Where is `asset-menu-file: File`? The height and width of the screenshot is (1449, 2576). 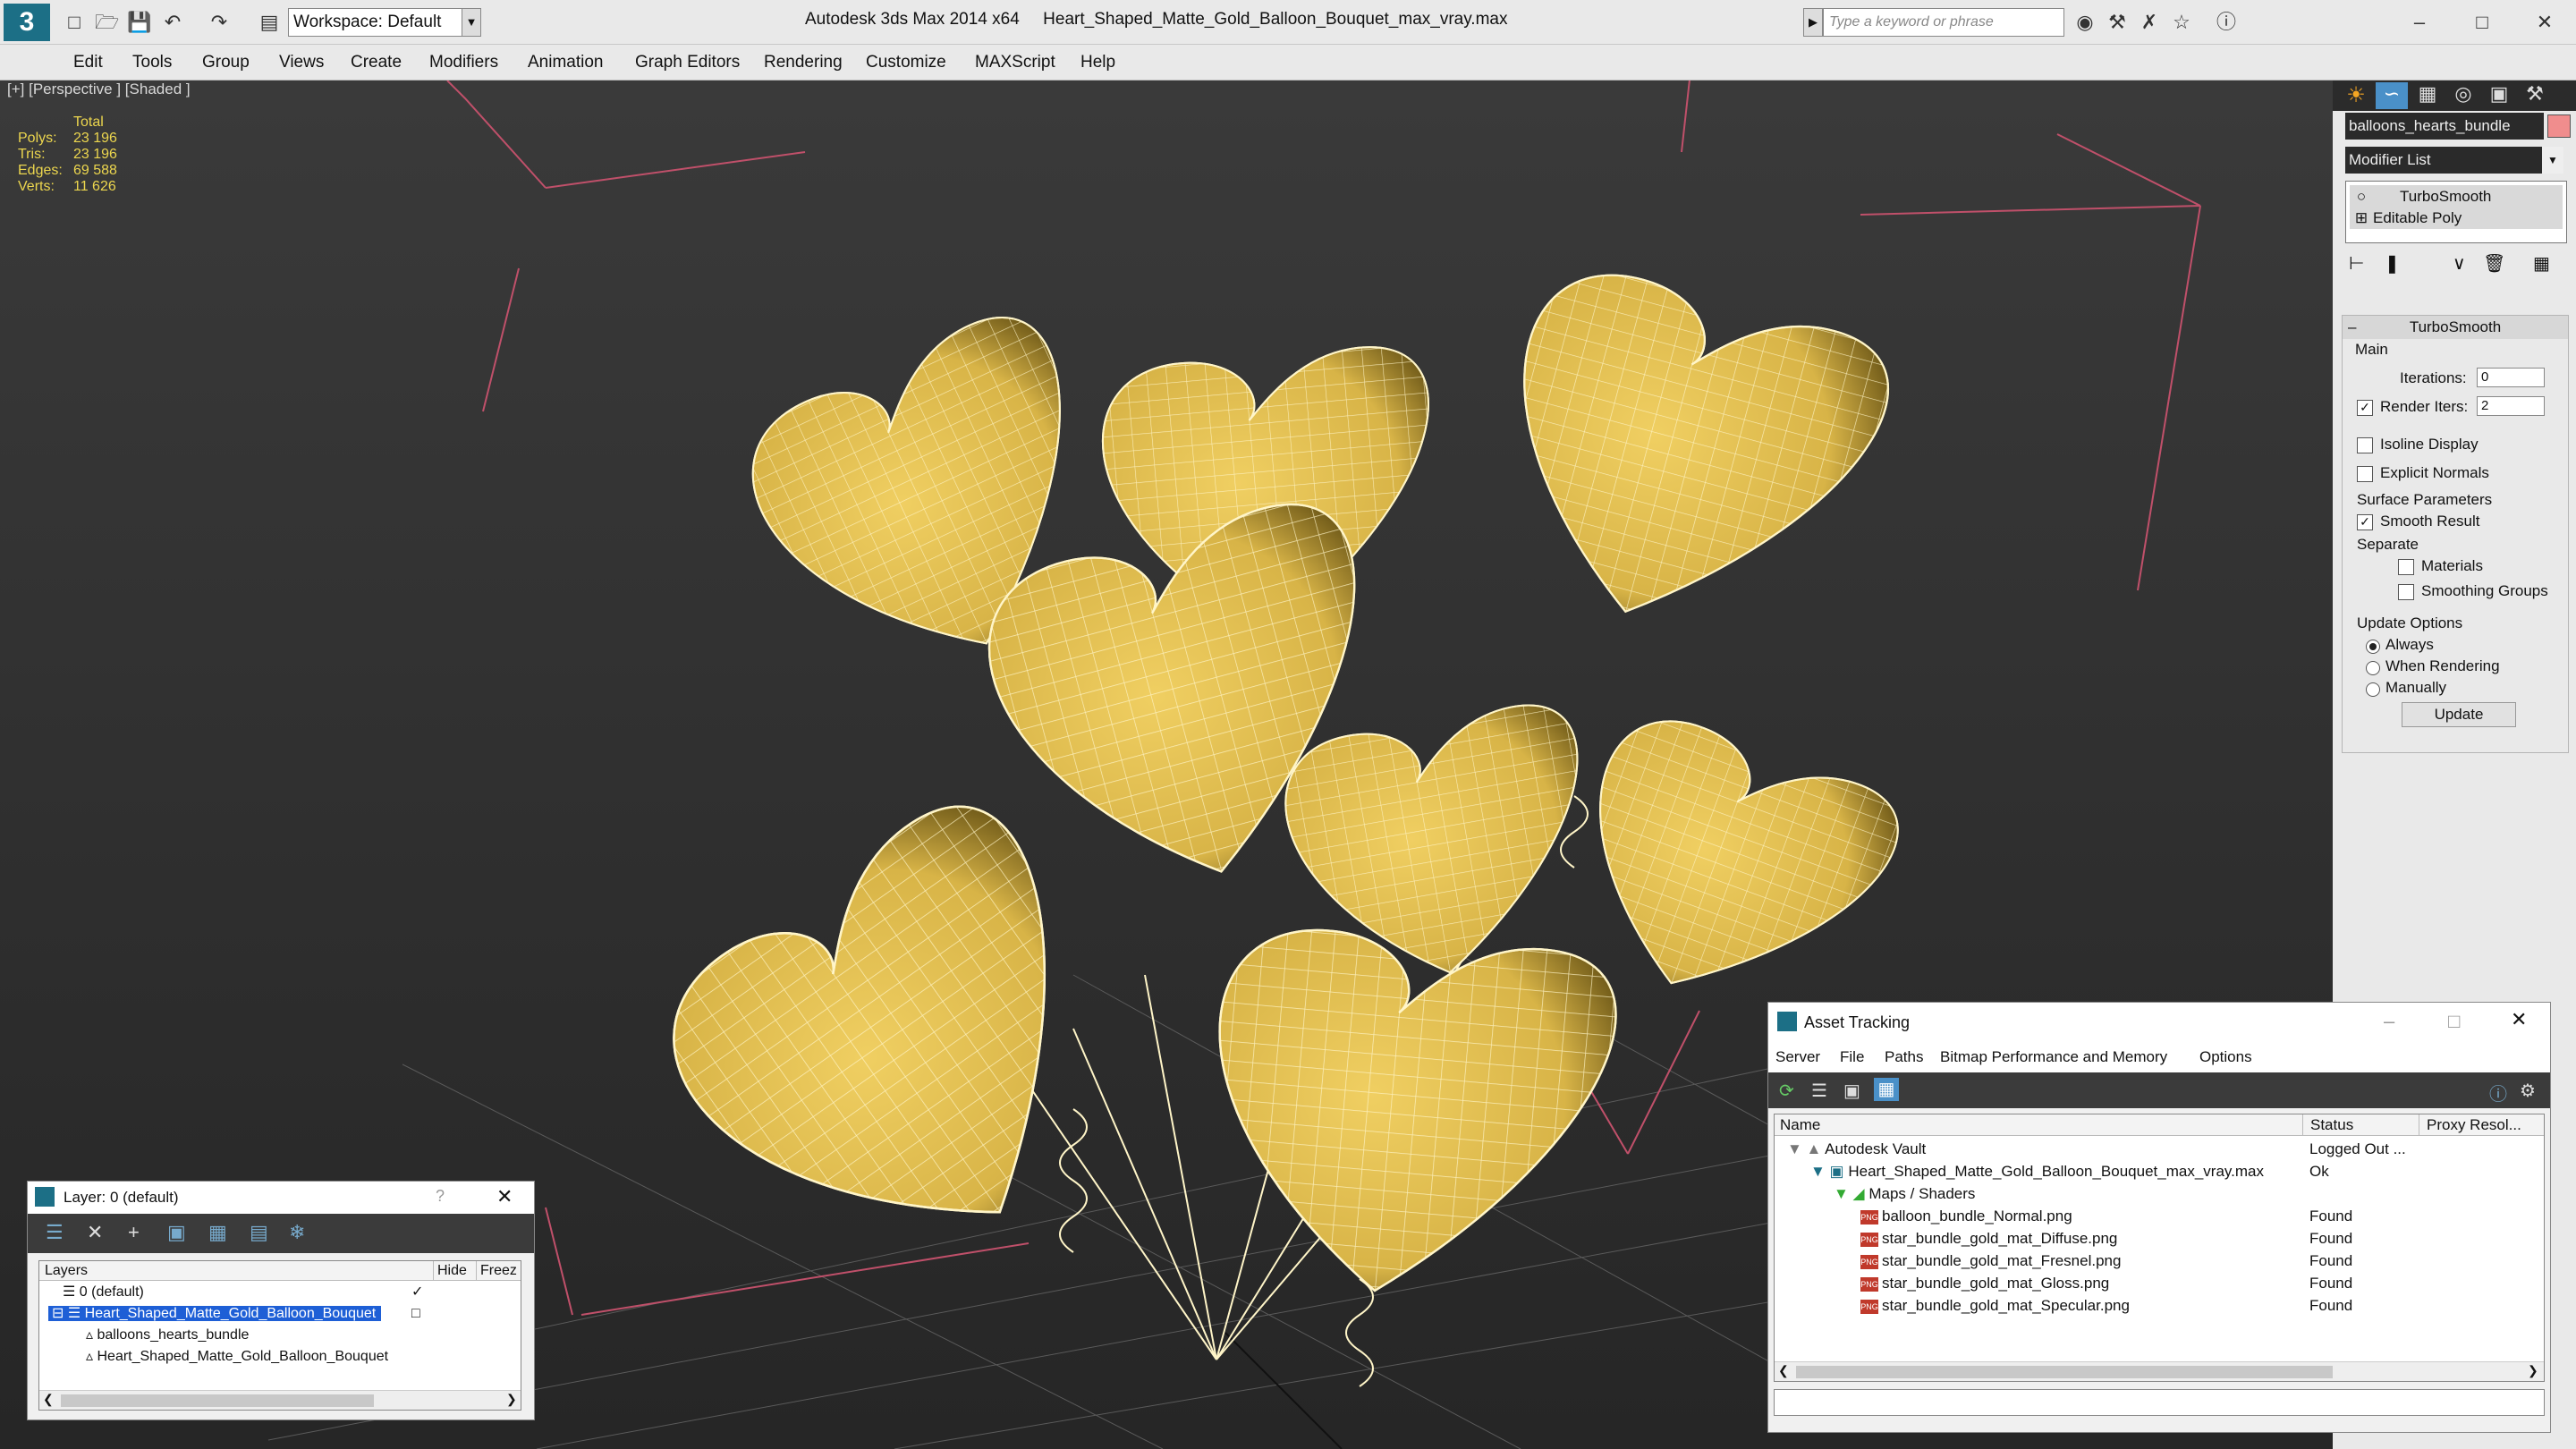
asset-menu-file: File is located at coordinates (1852, 1057).